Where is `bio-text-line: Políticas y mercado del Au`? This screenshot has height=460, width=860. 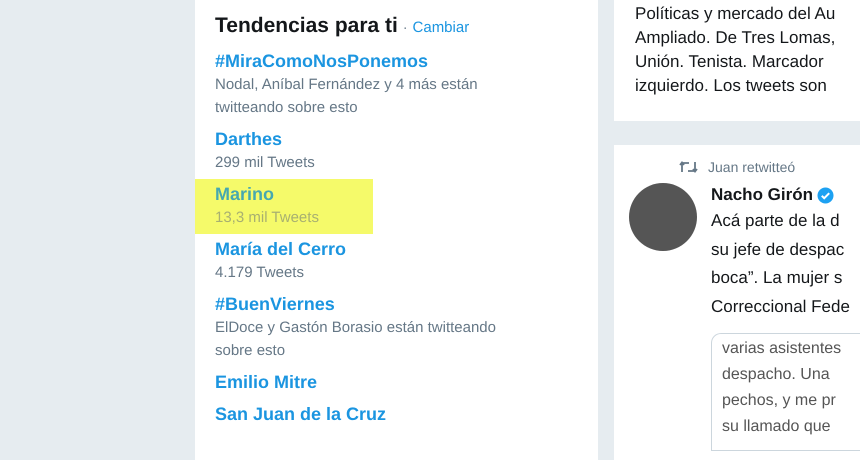
bio-text-line: Políticas y mercado del Au is located at coordinates (735, 14).